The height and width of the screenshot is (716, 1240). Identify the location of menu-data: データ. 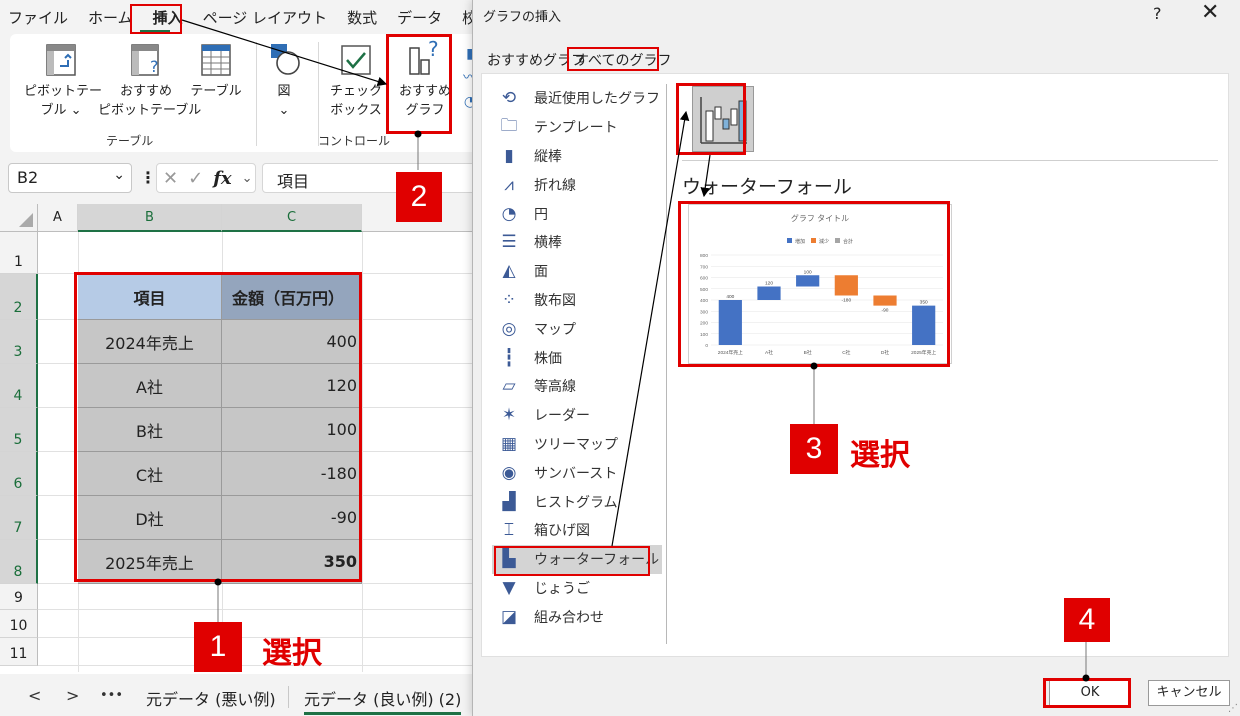
(419, 17).